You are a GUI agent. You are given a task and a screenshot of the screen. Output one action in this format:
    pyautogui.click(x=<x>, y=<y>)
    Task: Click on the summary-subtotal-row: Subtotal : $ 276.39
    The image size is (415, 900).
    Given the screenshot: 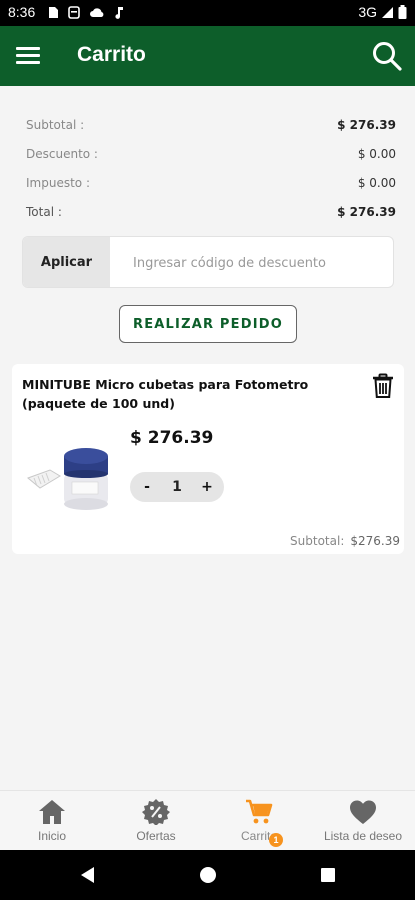 What is the action you would take?
    pyautogui.click(x=211, y=132)
    